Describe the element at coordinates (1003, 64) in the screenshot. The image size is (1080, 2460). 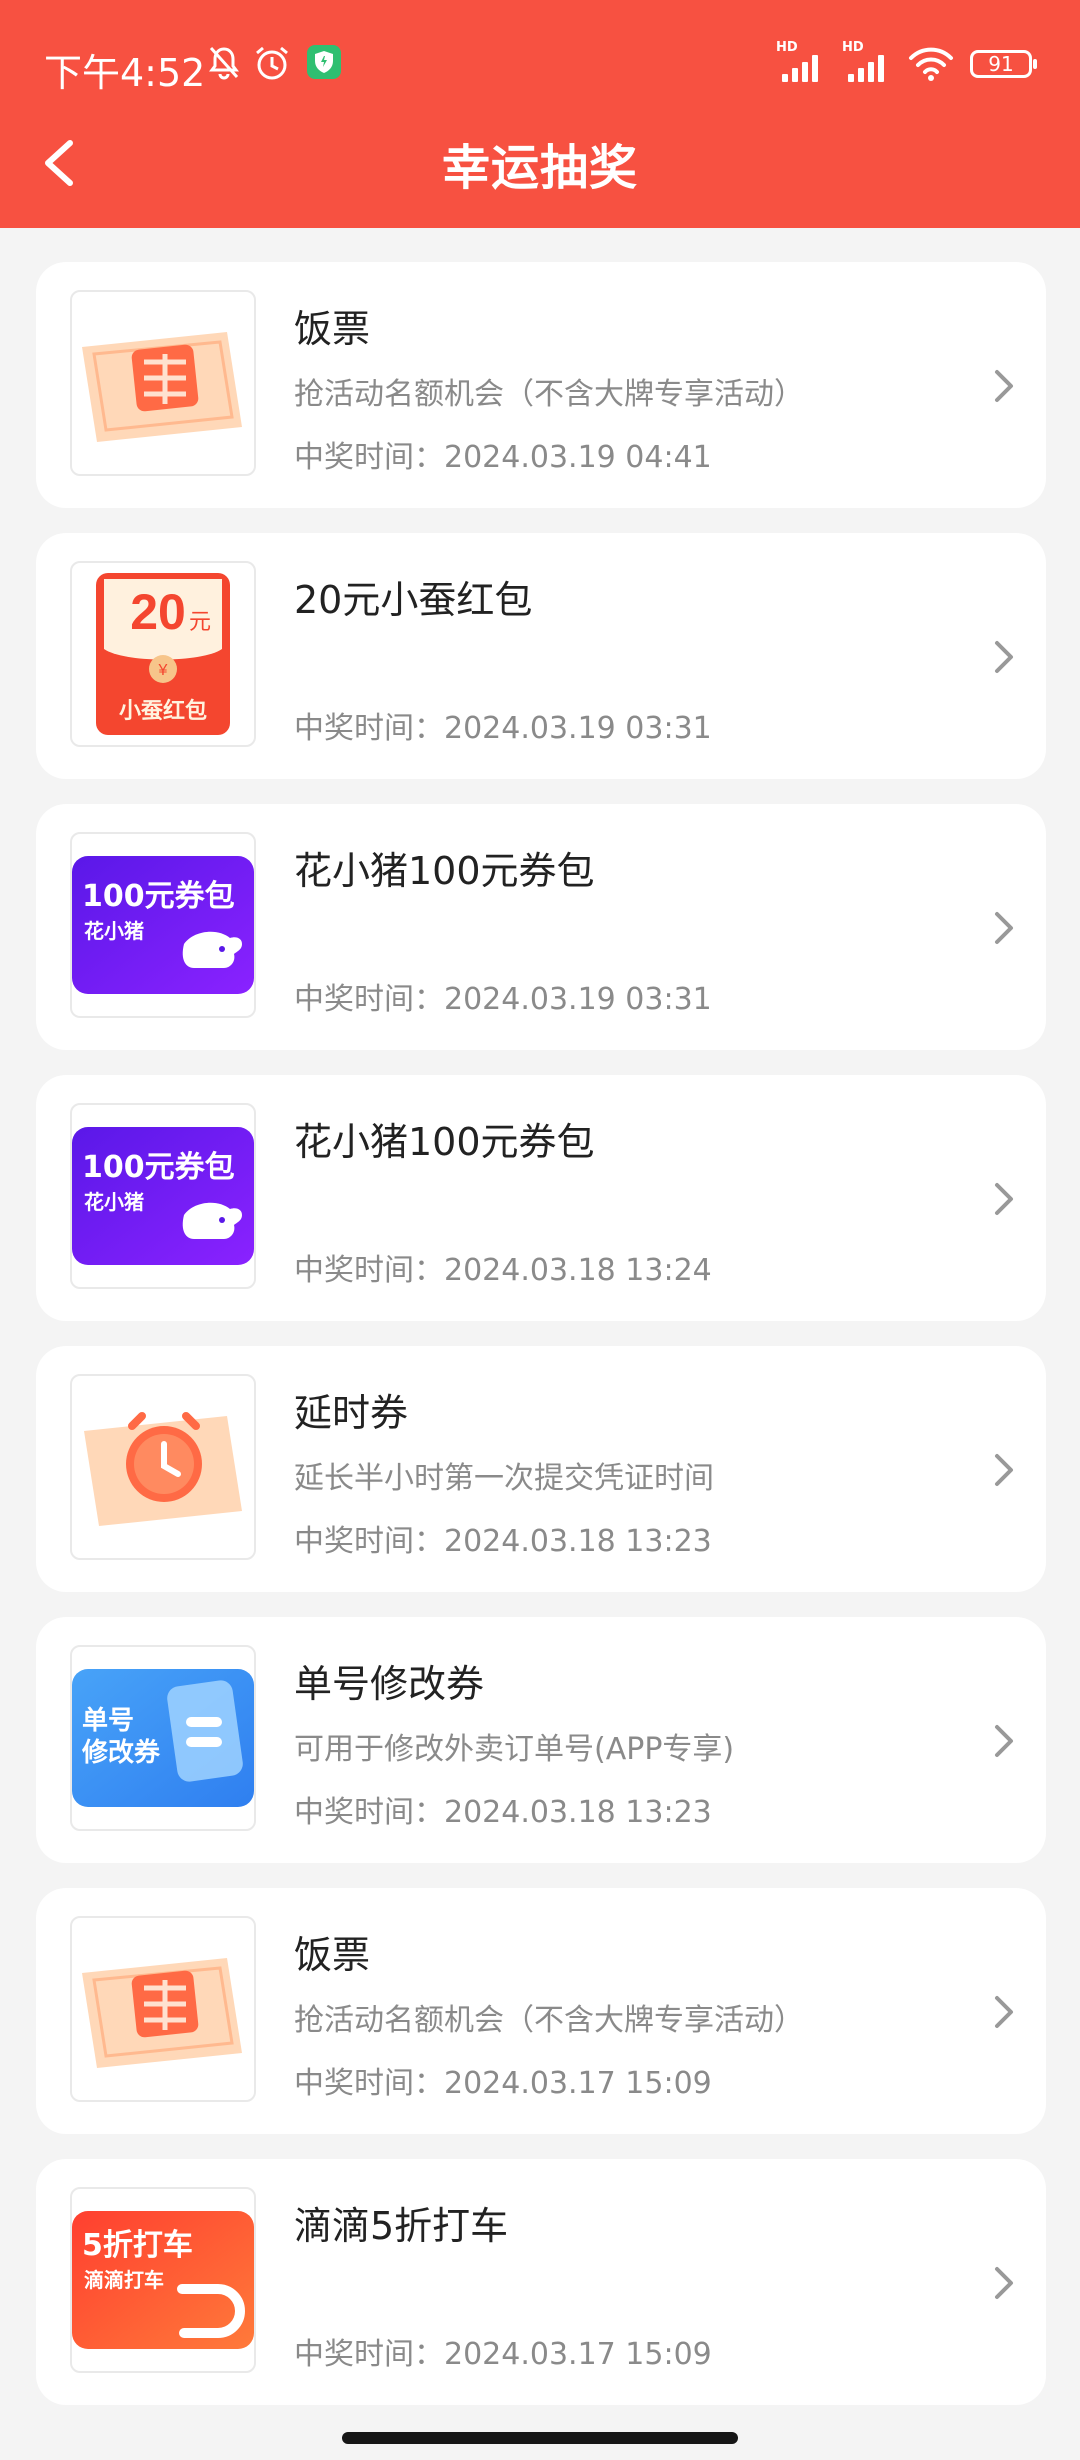
I see `battery-icon: 91` at that location.